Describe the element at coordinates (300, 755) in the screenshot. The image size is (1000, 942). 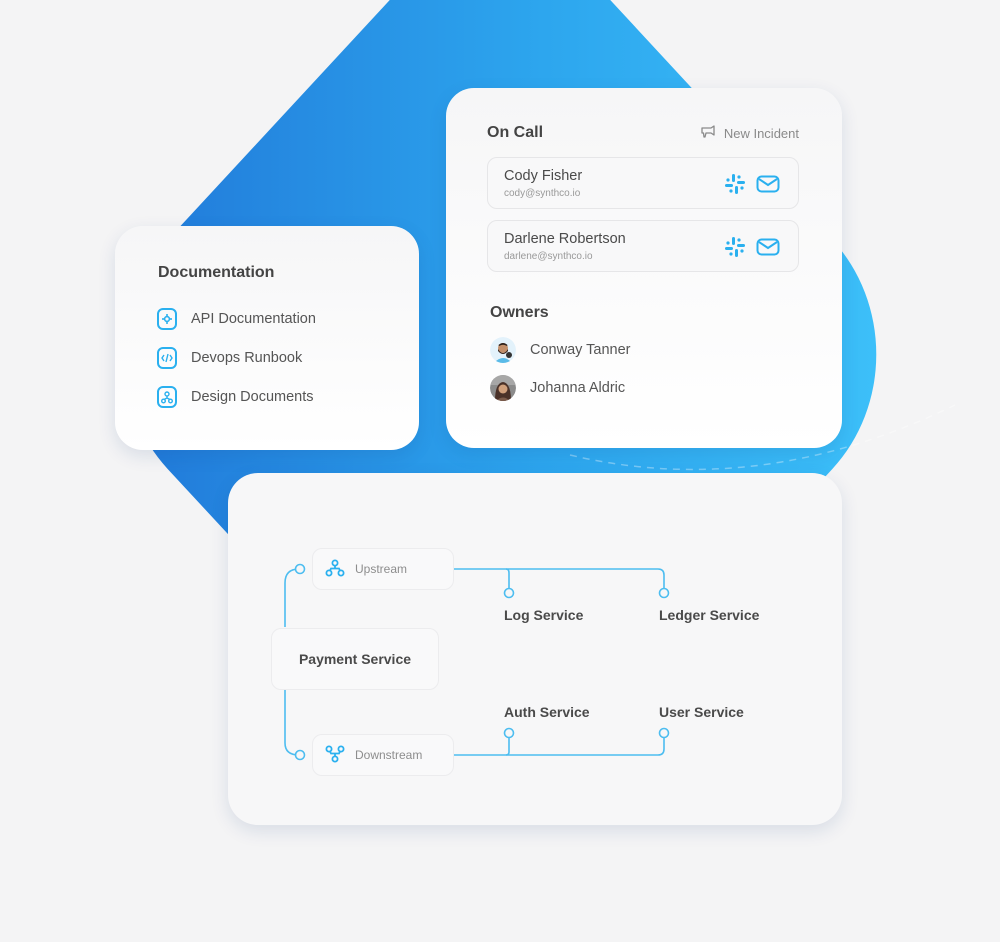
I see `port-downstream` at that location.